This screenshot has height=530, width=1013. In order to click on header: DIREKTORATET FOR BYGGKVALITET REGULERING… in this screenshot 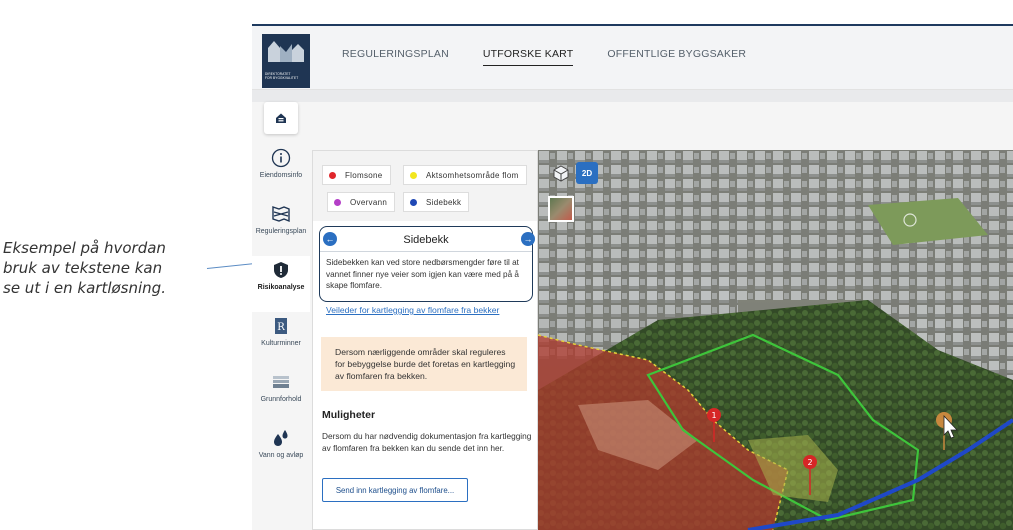, I will do `click(632, 58)`.